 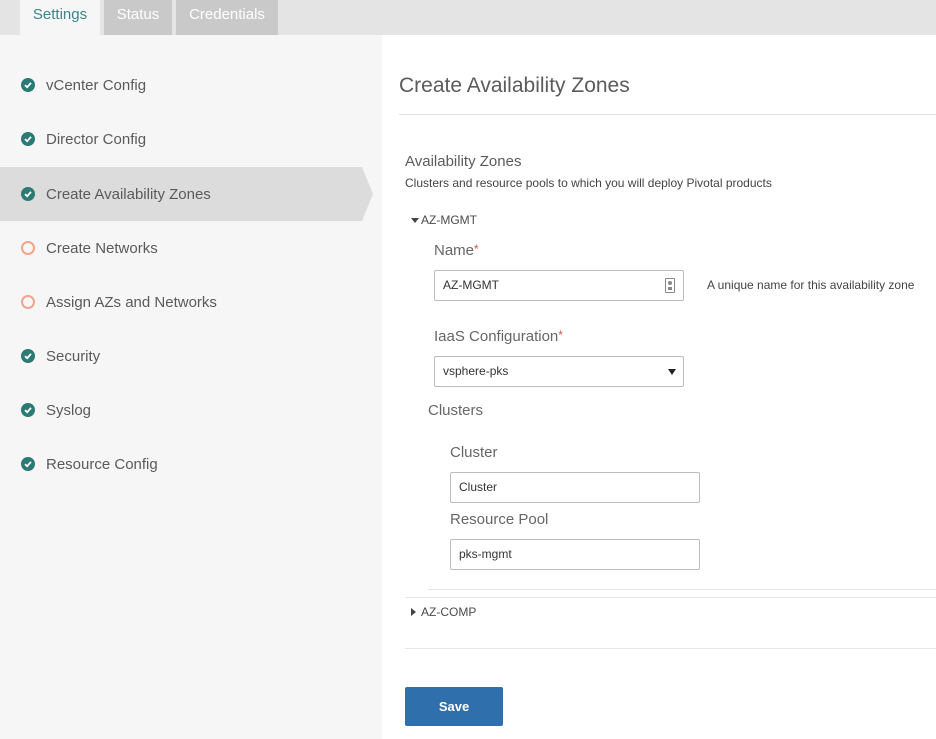 I want to click on sidebar-item-create-availability-zones: Create Availability Zones, so click(x=186, y=194).